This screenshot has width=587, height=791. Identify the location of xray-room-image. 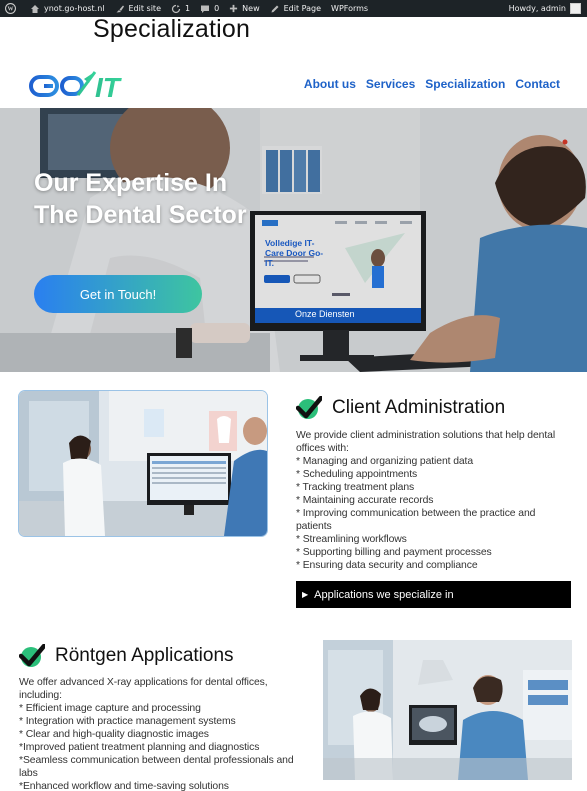
(447, 710).